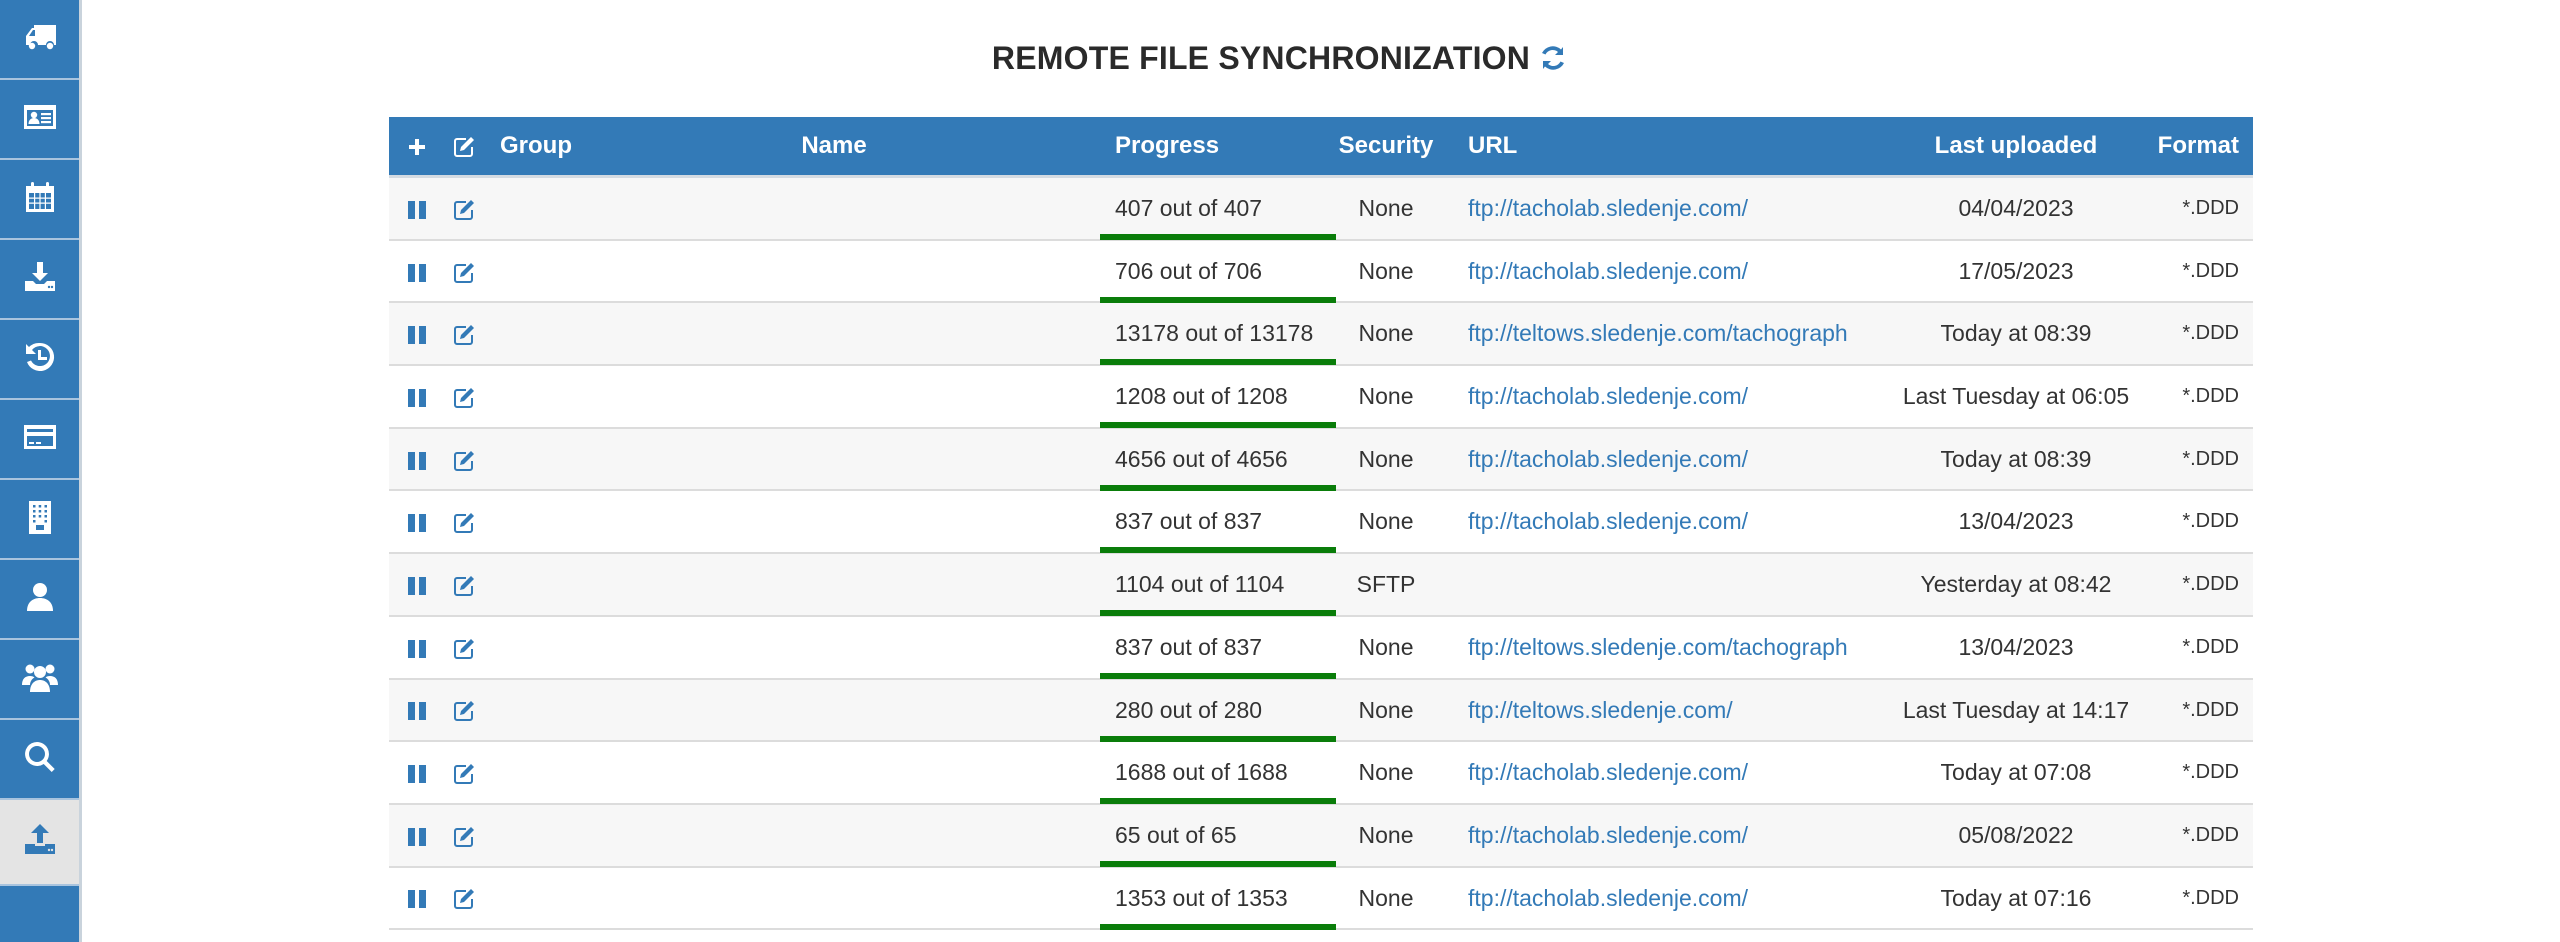 The height and width of the screenshot is (942, 2560). Describe the element at coordinates (39, 120) in the screenshot. I see `sidebar-item-drivers` at that location.